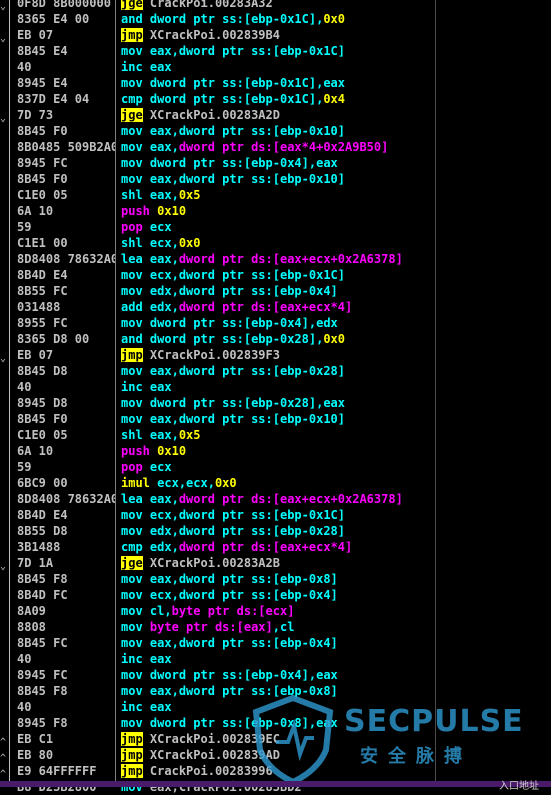  Describe the element at coordinates (214, 115) in the screenshot. I see `operand: XCrackPoi.00283A2D` at that location.